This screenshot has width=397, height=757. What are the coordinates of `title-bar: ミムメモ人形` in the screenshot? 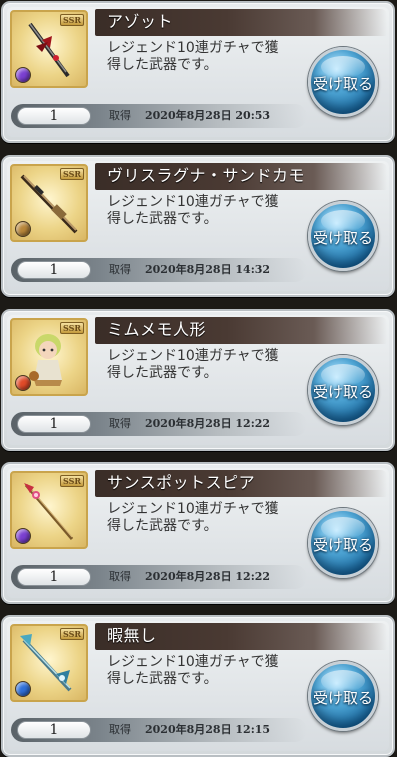 It's located at (241, 330).